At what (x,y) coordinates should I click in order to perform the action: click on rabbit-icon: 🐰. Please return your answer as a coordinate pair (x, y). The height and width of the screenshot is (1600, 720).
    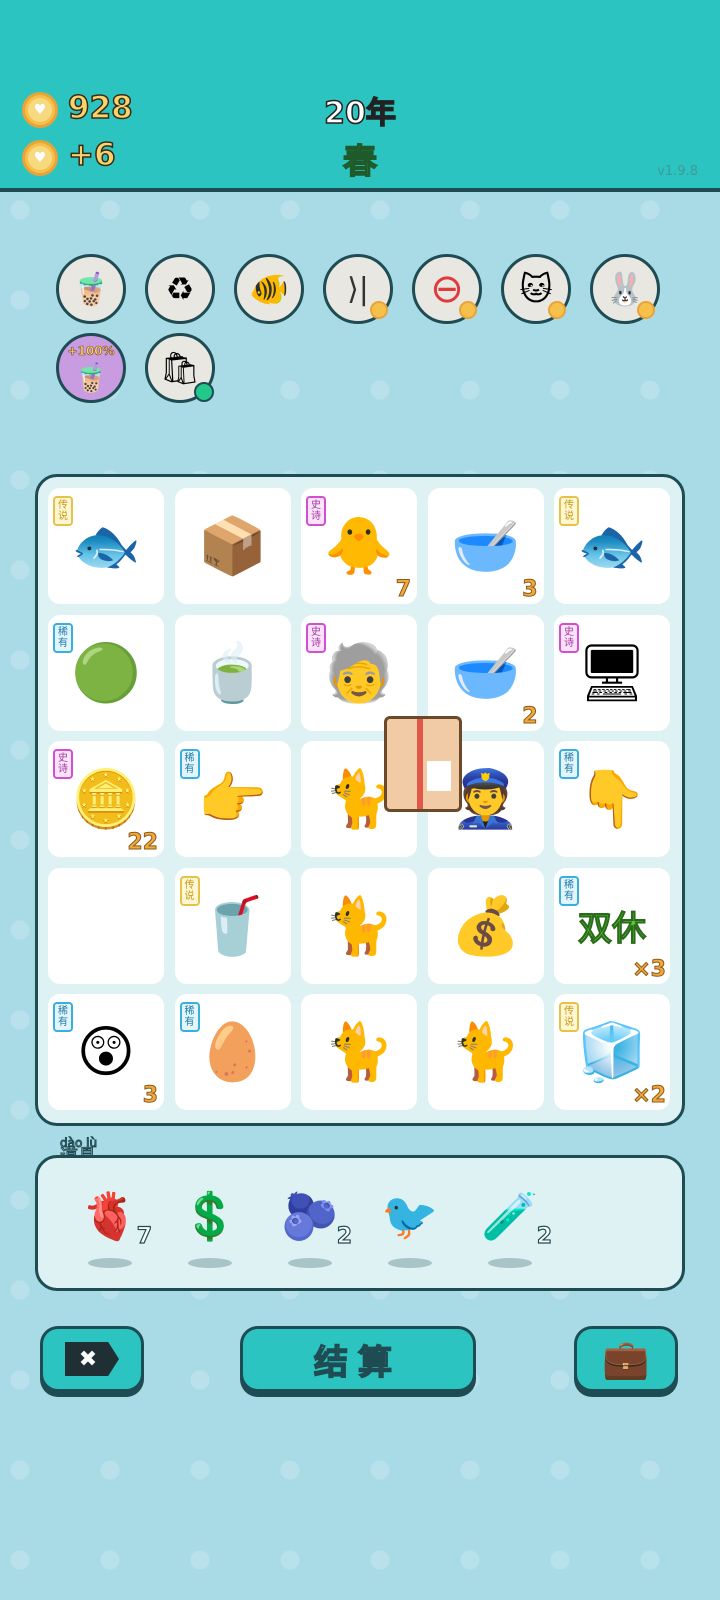
    Looking at the image, I should click on (625, 289).